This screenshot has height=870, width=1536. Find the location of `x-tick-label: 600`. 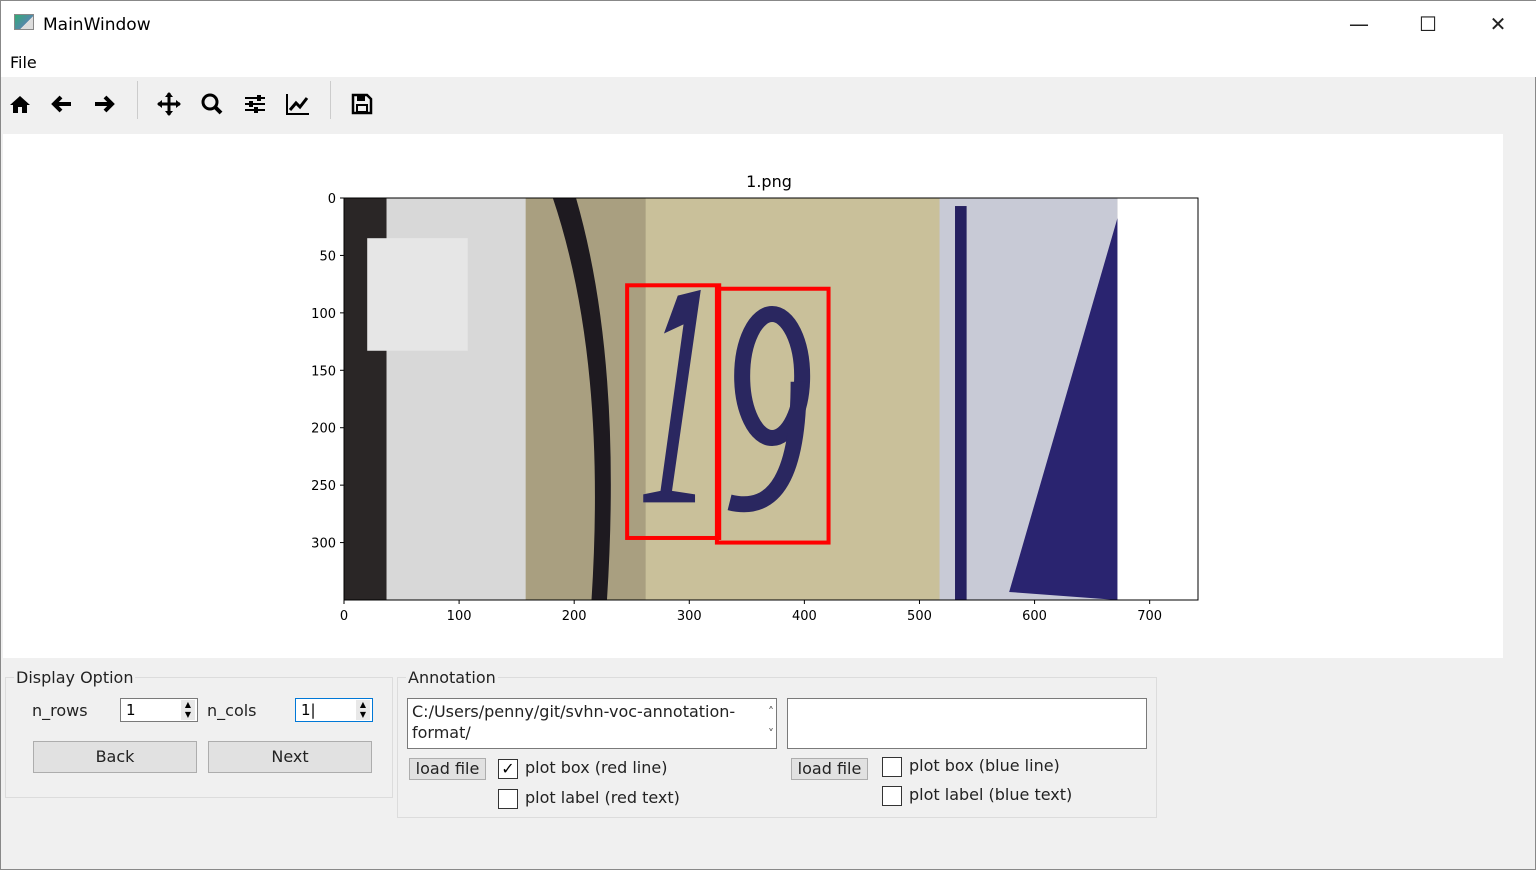

x-tick-label: 600 is located at coordinates (1034, 616).